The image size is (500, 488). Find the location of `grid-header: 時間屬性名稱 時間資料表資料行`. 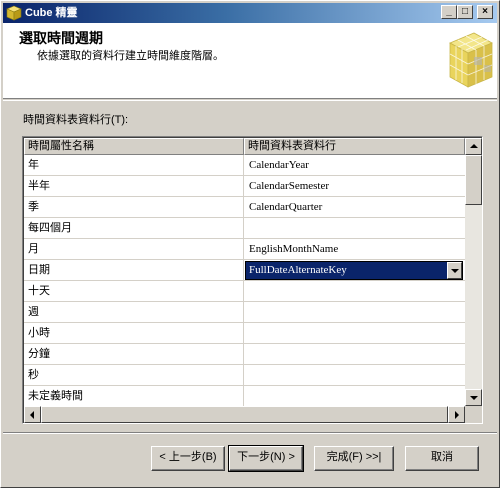

grid-header: 時間屬性名稱 時間資料表資料行 is located at coordinates (244, 146).